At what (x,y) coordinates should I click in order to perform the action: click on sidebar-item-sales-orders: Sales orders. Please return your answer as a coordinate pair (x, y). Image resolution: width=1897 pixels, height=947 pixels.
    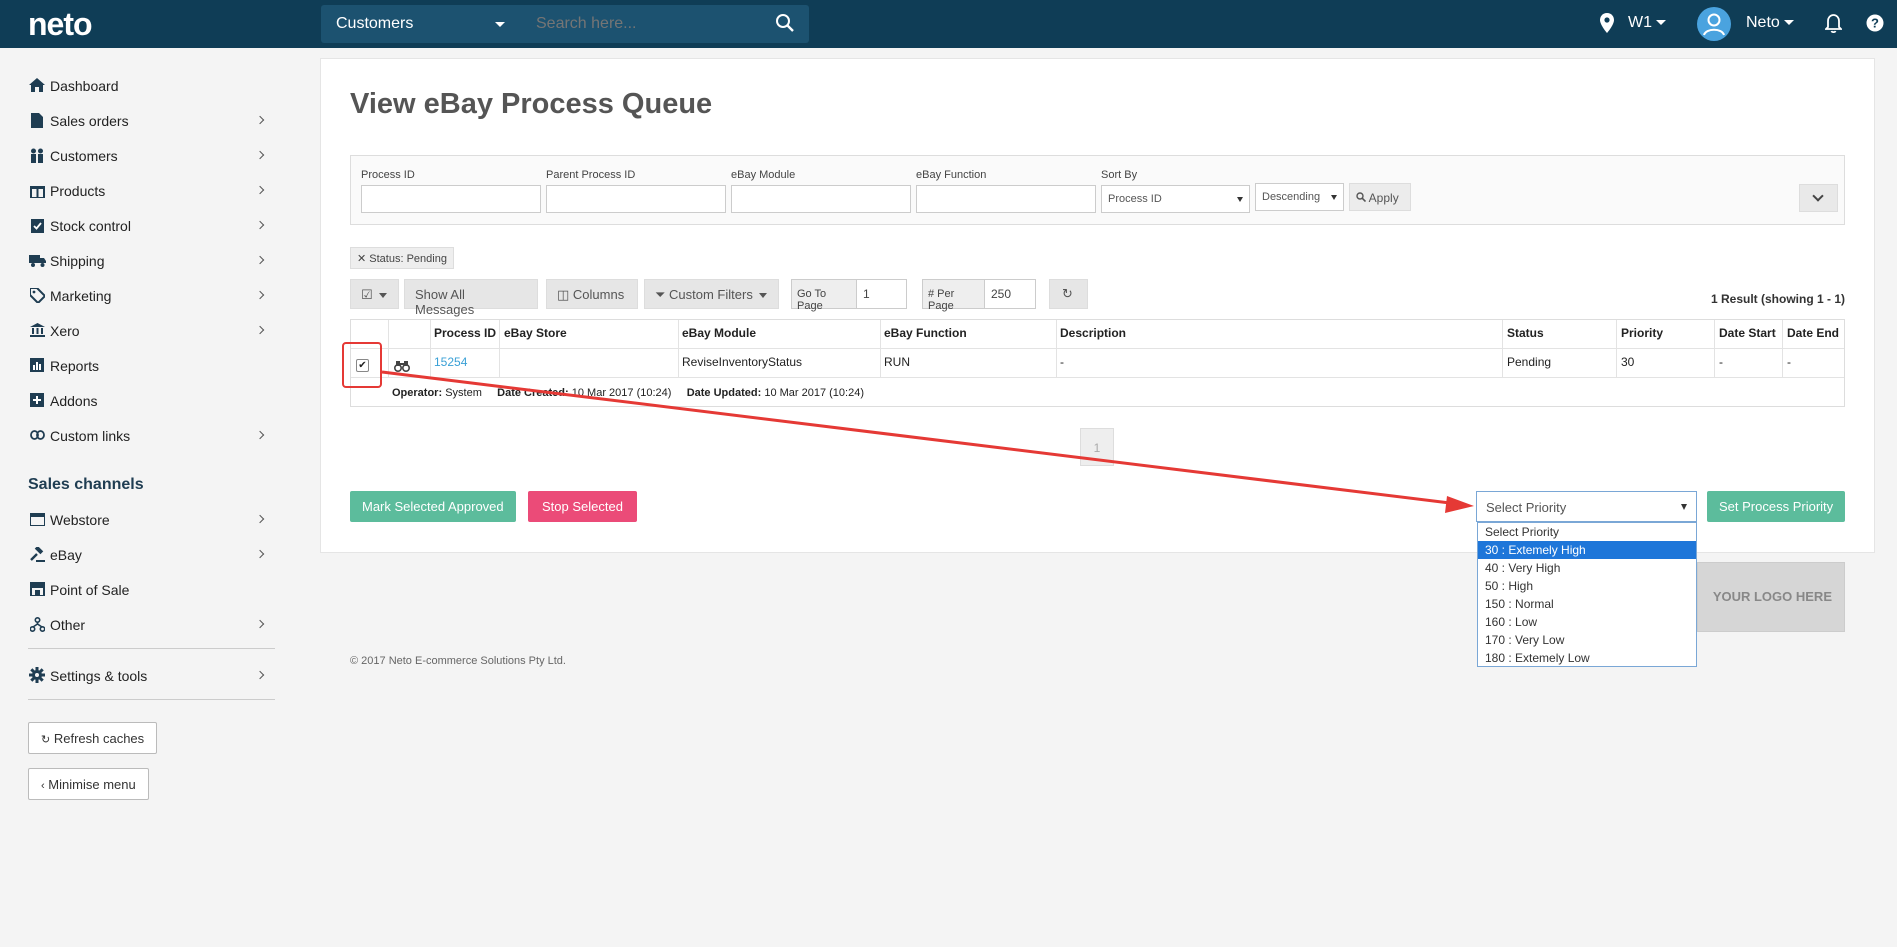
    Looking at the image, I should click on (150, 126).